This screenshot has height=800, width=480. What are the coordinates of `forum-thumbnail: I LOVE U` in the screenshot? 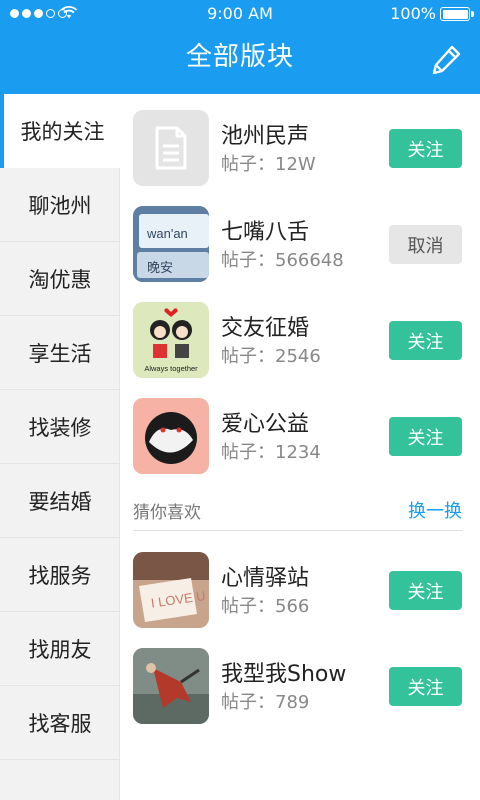 It's located at (171, 590).